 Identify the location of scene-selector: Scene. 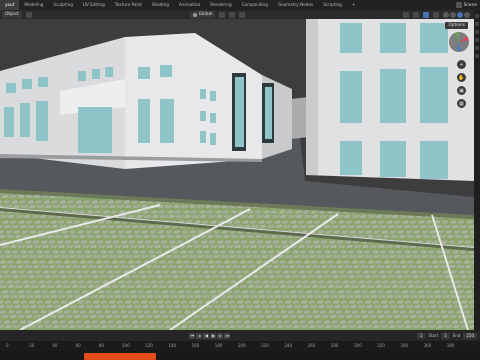
(467, 5).